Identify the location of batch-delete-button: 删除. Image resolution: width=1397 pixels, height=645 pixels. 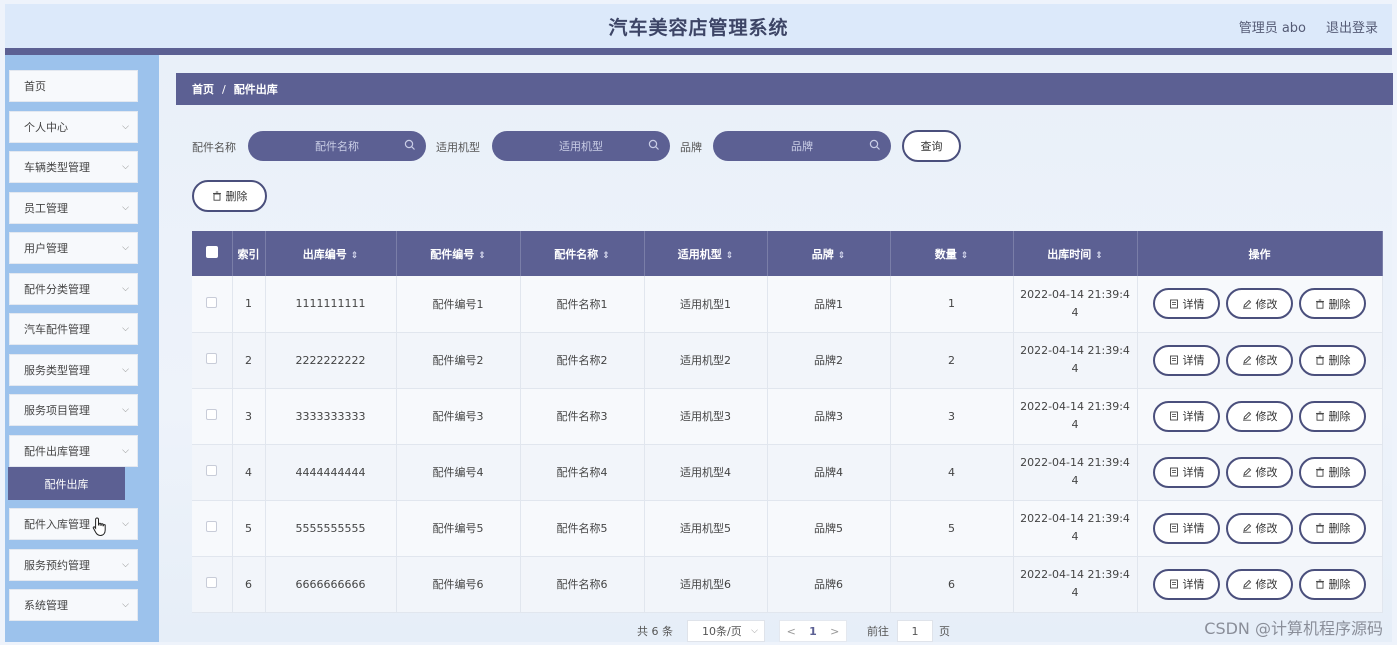
(229, 196).